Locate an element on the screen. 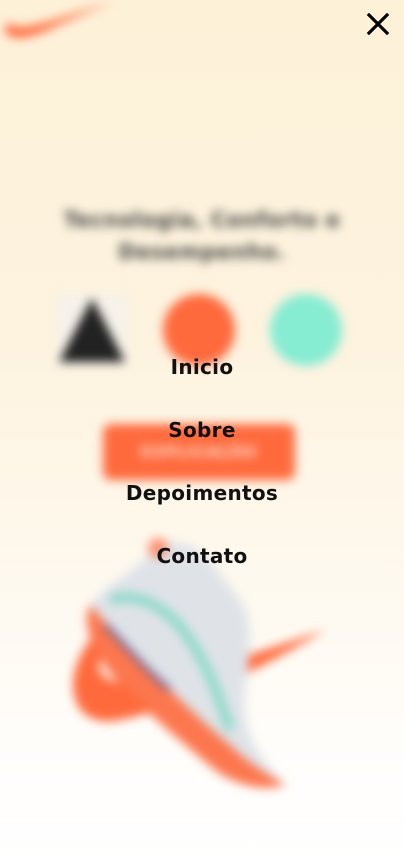  menu-item-sobre: Sobre is located at coordinates (202, 440).